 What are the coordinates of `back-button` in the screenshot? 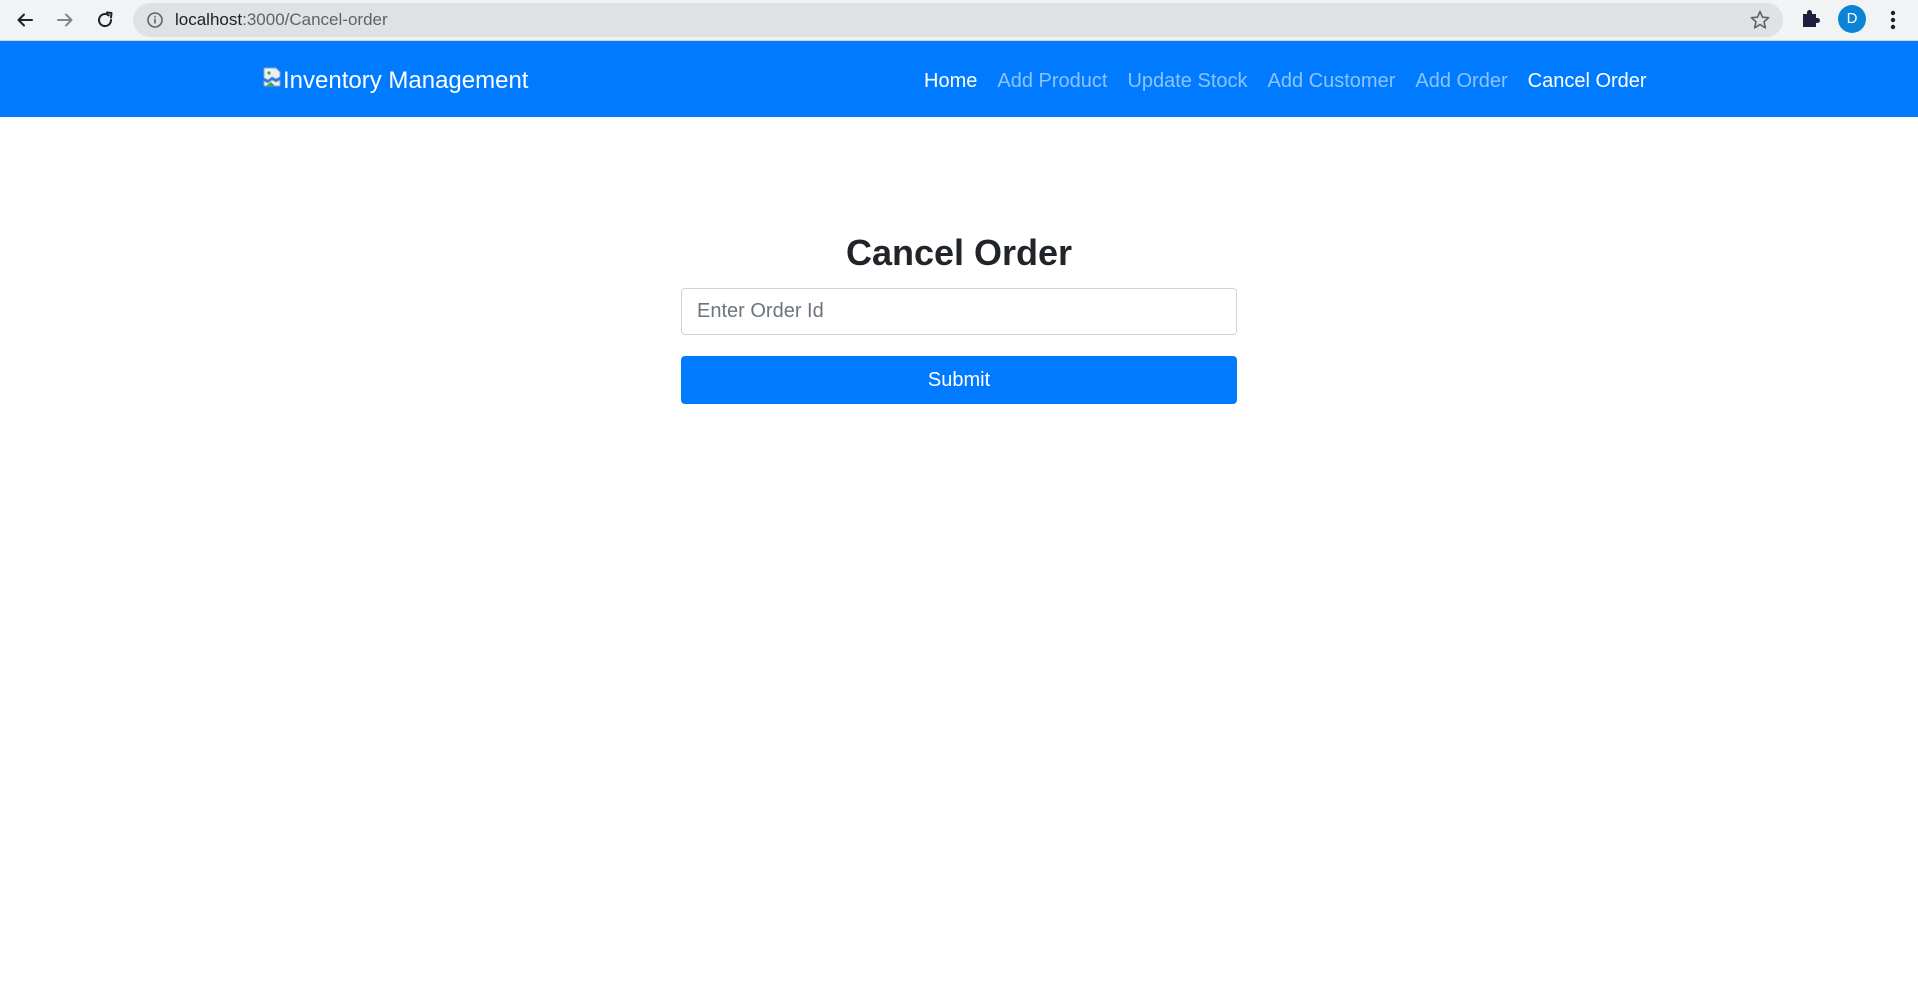 It's located at (25, 20).